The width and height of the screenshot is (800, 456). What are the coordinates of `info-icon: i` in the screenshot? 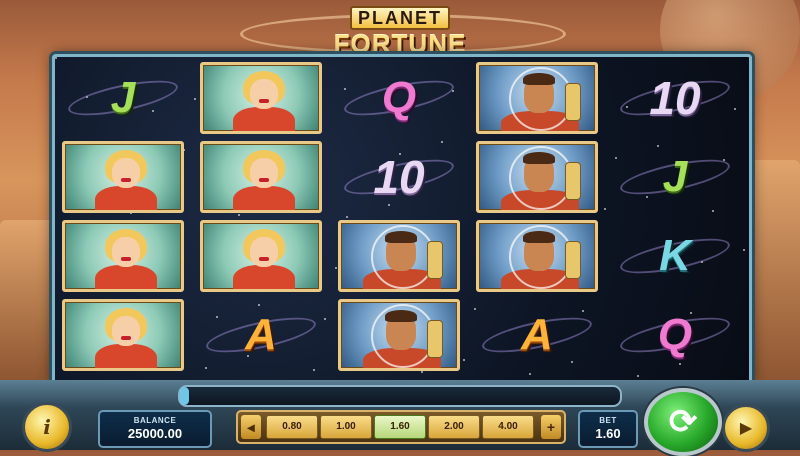 It's located at (47, 427).